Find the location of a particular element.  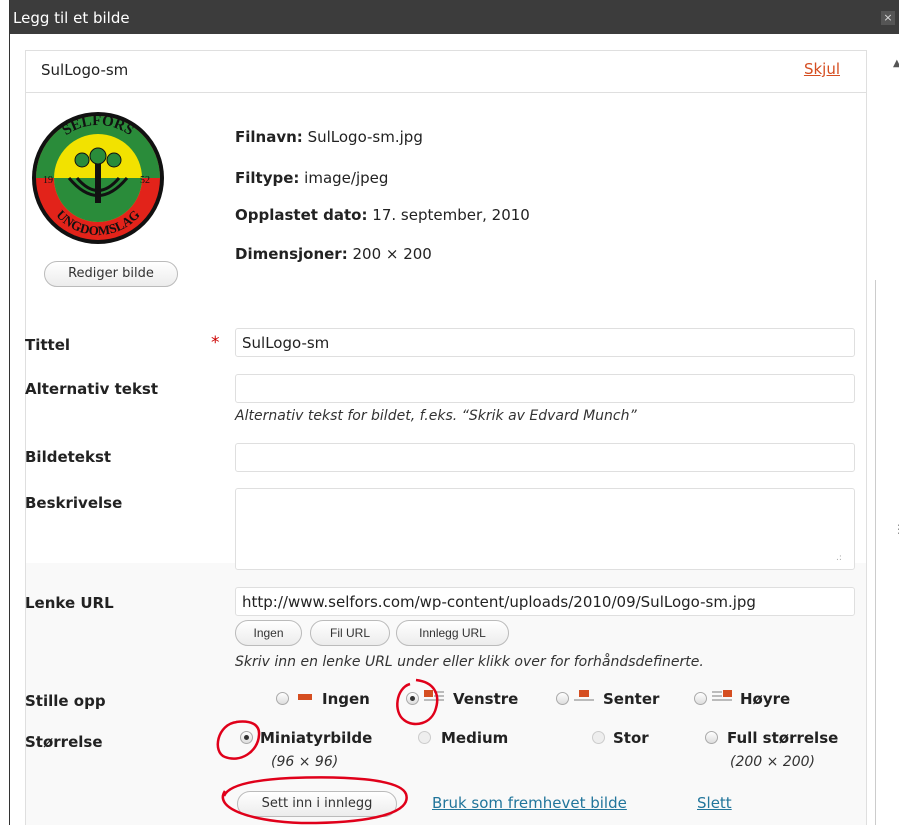

filename-row: Filnavn: SulLogo-sm.jpg is located at coordinates (329, 137).